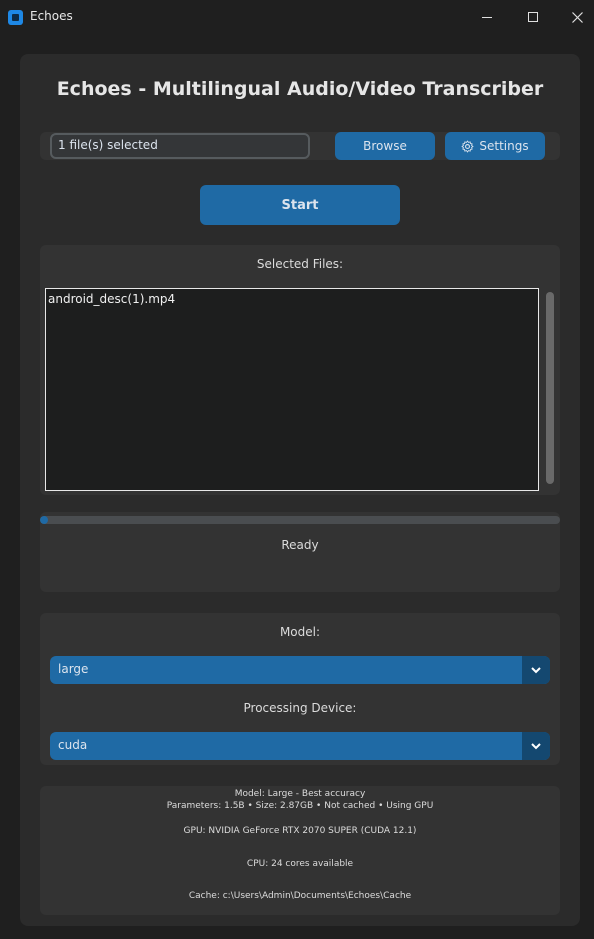 This screenshot has width=594, height=939. I want to click on minimize-button, so click(487, 17).